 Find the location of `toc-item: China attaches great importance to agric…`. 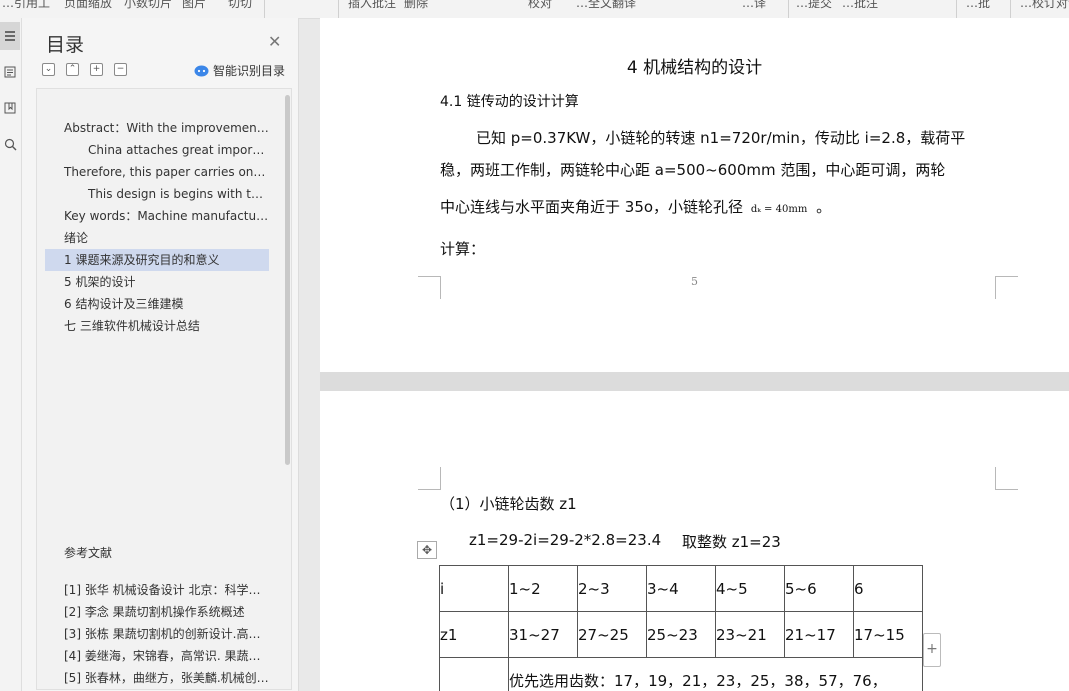

toc-item: China attaches great importance to agric… is located at coordinates (157, 150).